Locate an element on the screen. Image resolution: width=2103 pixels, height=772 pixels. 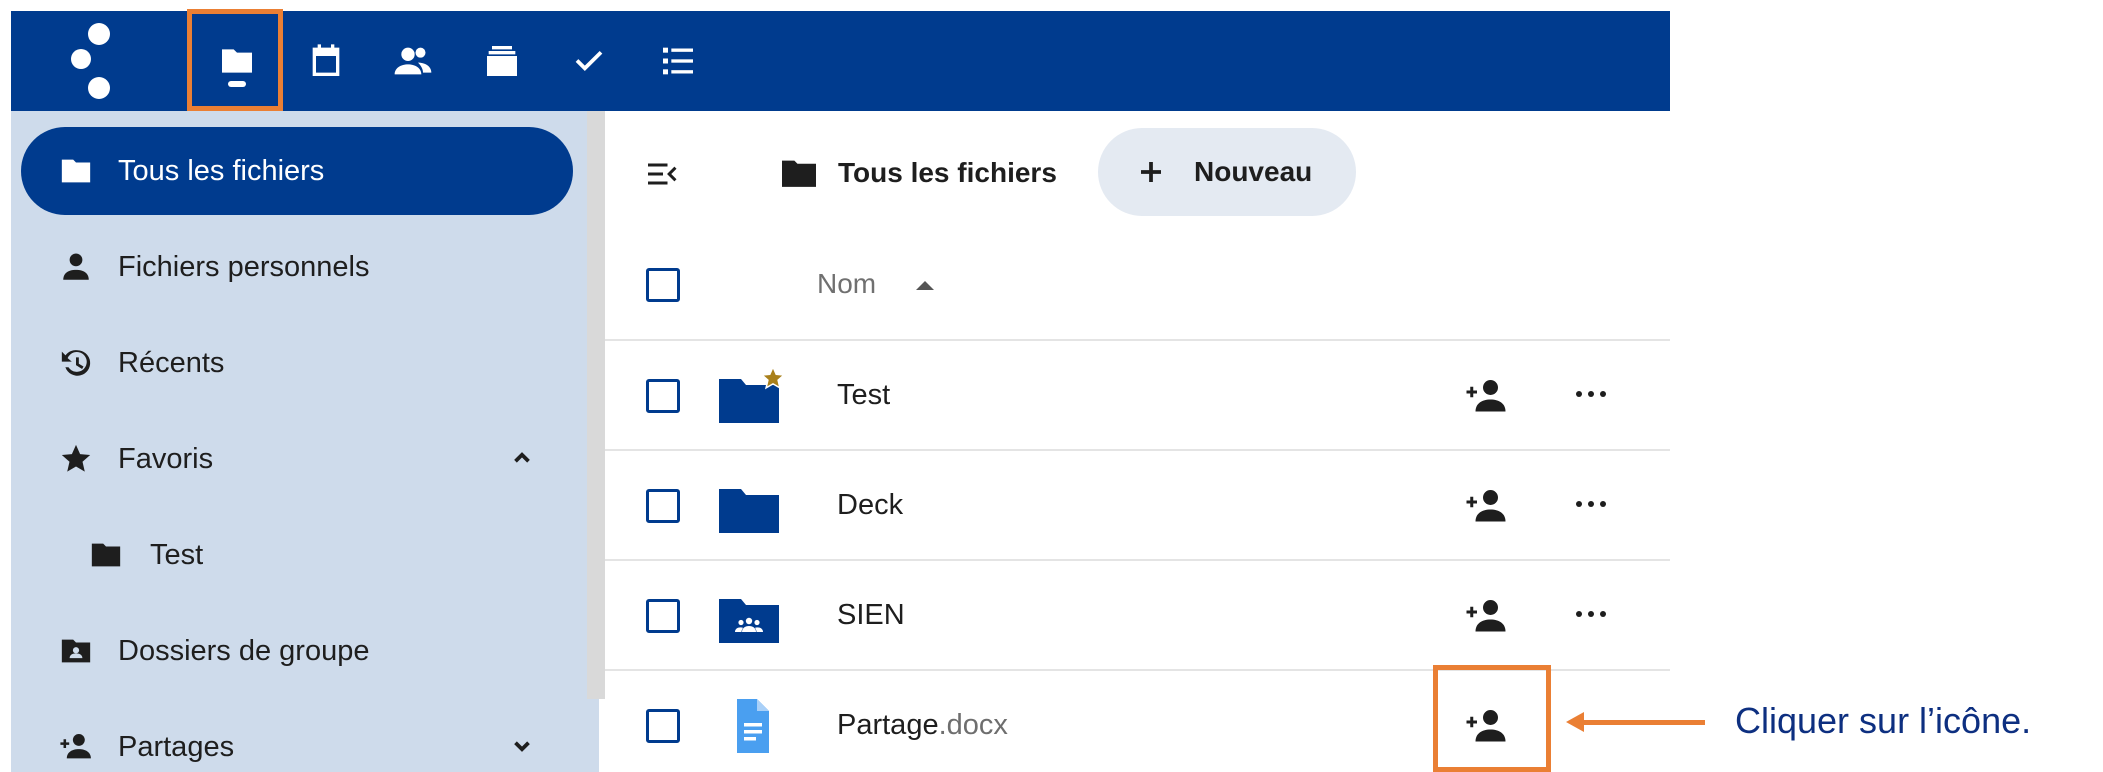
sidebar-item-recent: Récents is located at coordinates (297, 363).